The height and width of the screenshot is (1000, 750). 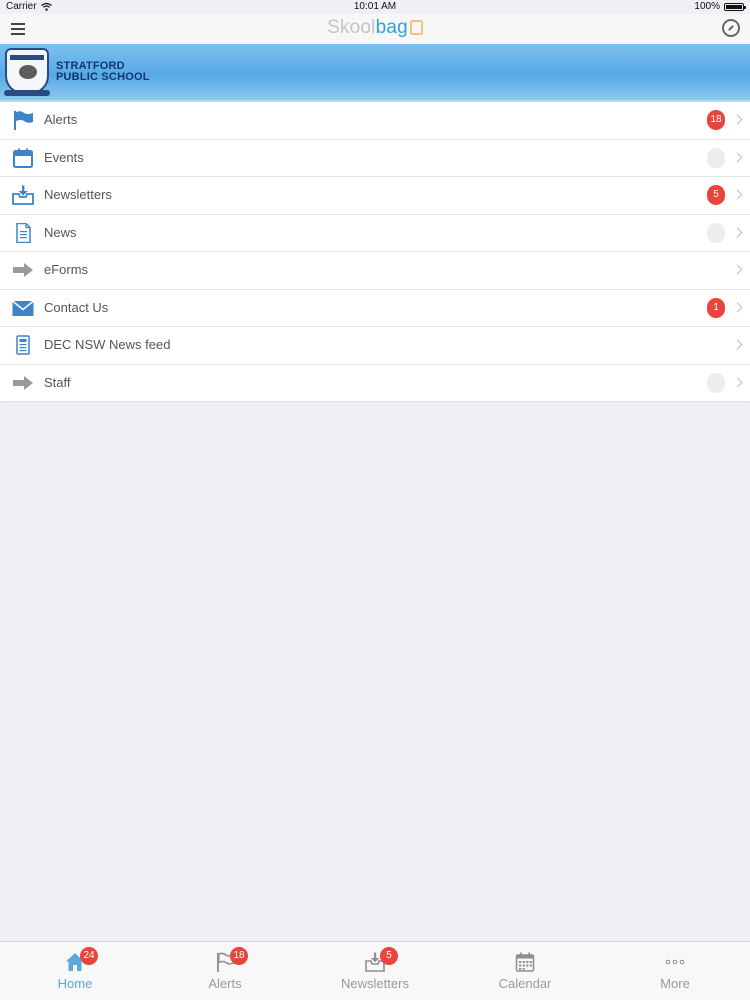 I want to click on tab-badge: 24, so click(x=89, y=956).